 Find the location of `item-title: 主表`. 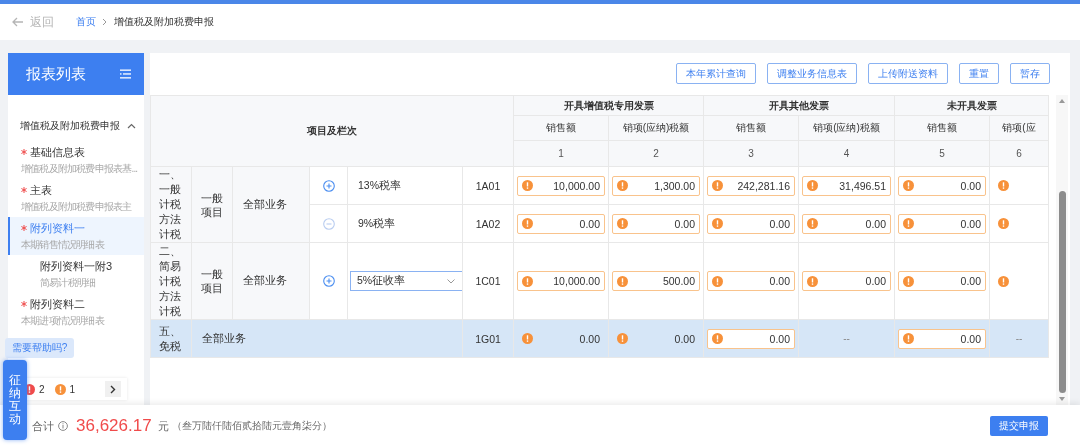

item-title: 主表 is located at coordinates (41, 190).